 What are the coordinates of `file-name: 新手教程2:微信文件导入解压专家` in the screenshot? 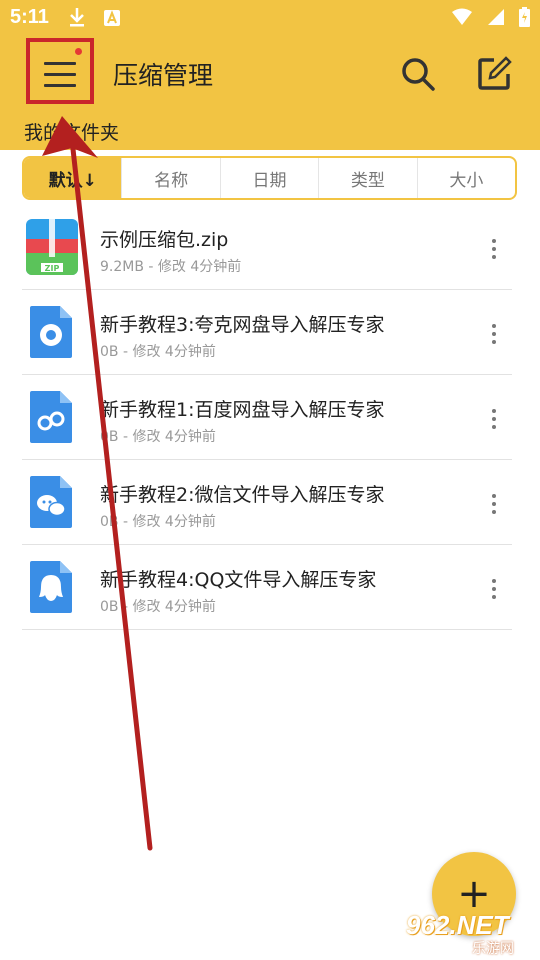 It's located at (242, 495).